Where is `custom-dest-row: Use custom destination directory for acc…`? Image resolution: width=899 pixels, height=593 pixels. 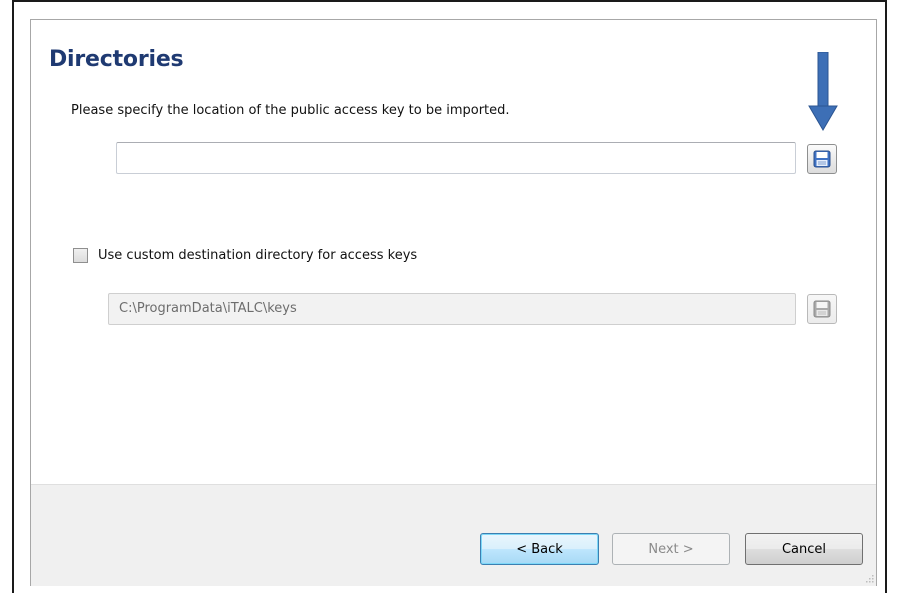 custom-dest-row: Use custom destination directory for acc… is located at coordinates (245, 255).